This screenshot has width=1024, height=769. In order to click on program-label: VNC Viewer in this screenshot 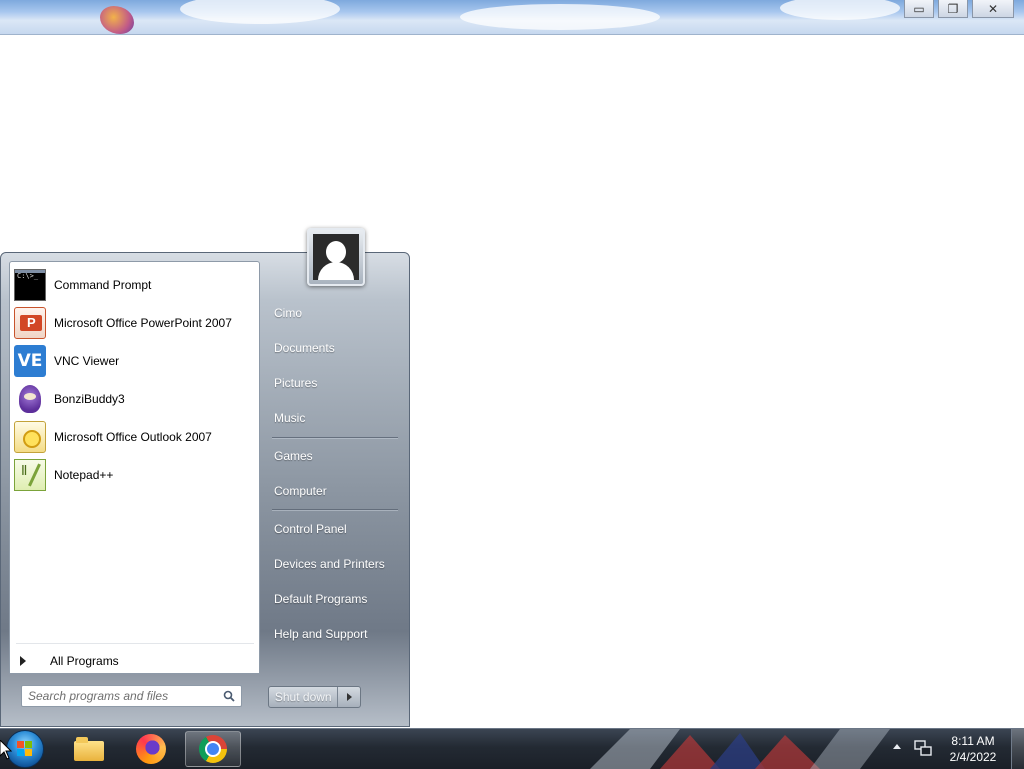, I will do `click(87, 361)`.